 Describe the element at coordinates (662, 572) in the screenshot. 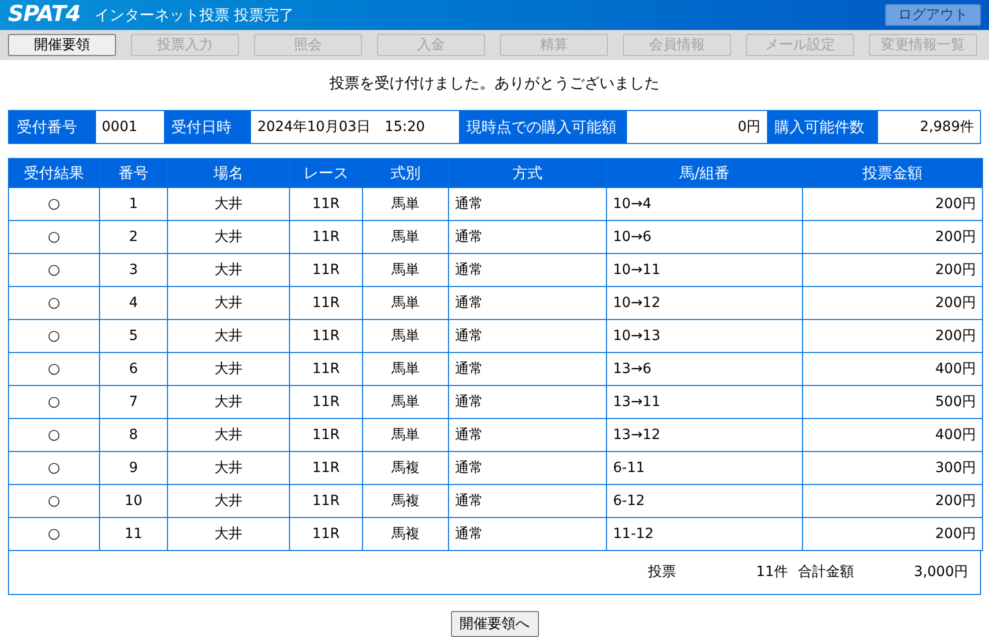

I see `votes-label: 投票` at that location.